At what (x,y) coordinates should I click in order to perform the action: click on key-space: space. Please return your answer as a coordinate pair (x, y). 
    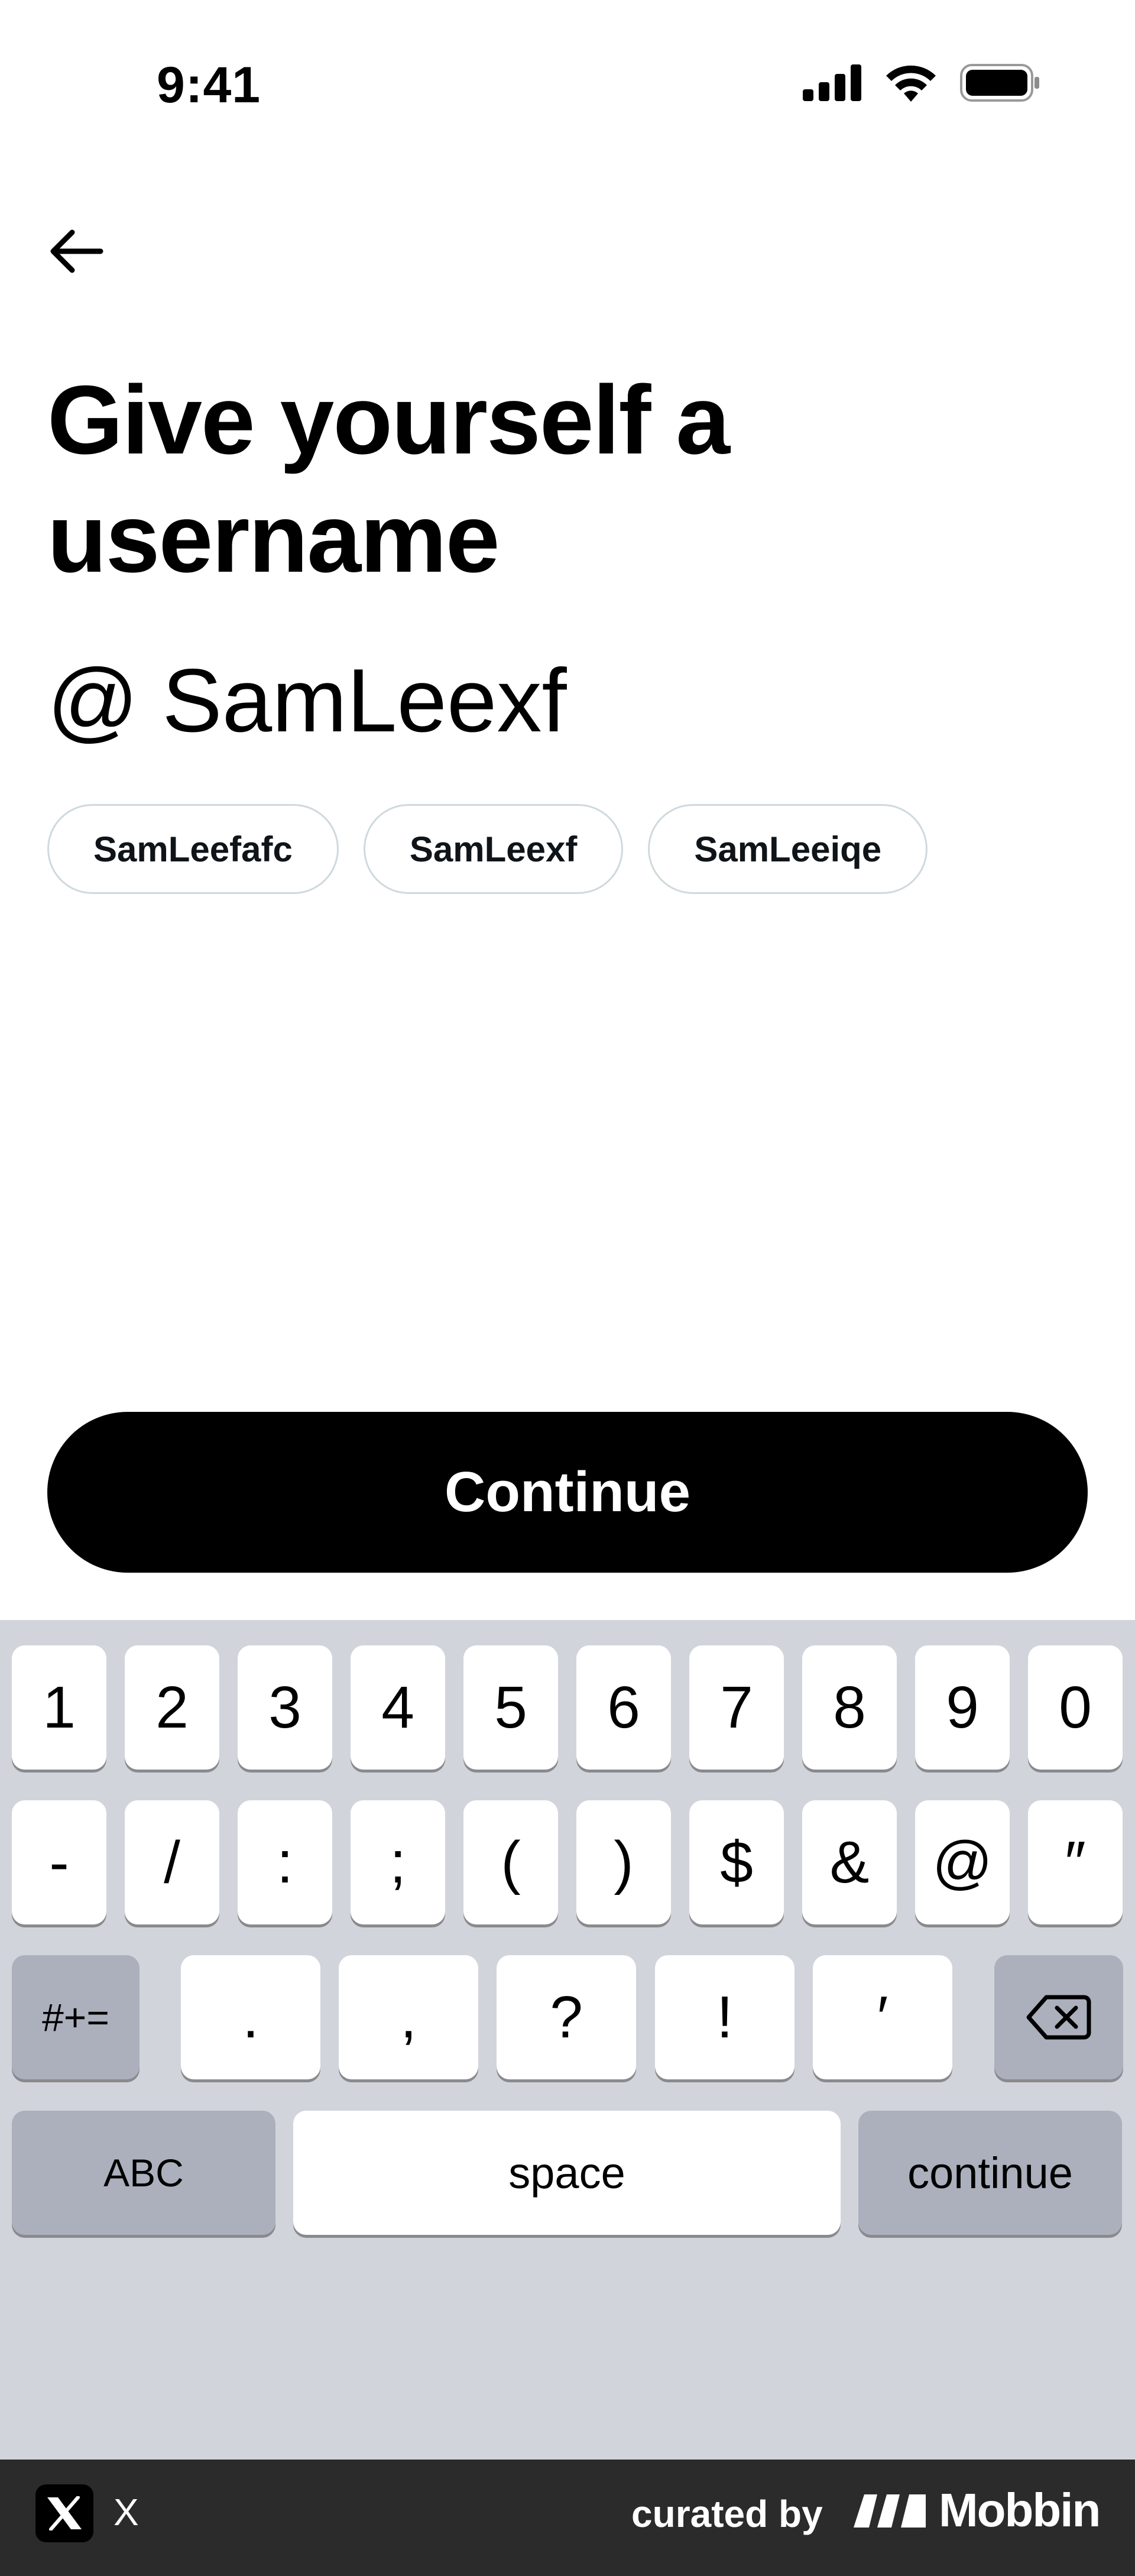
    Looking at the image, I should click on (567, 2173).